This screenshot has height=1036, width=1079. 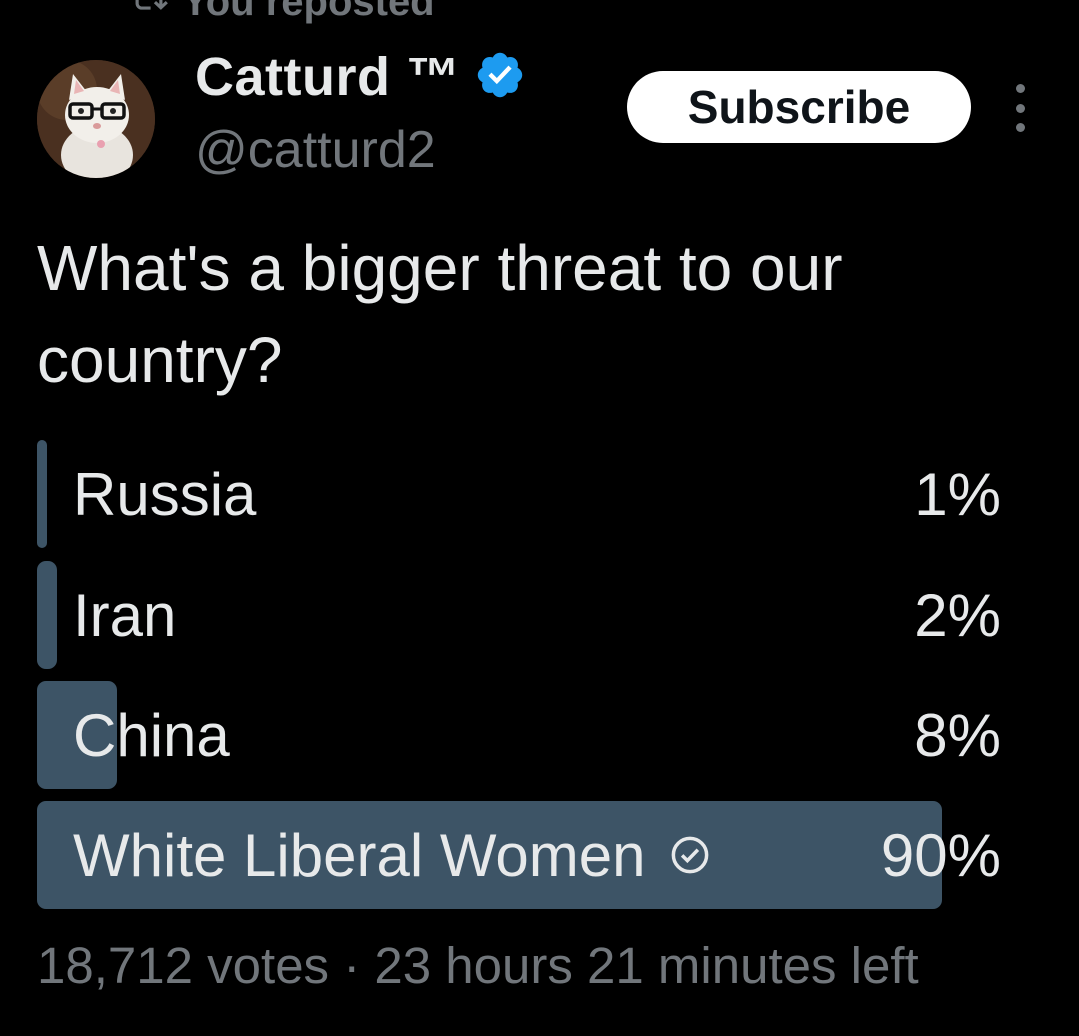 I want to click on voted-check-icon, so click(x=678, y=855).